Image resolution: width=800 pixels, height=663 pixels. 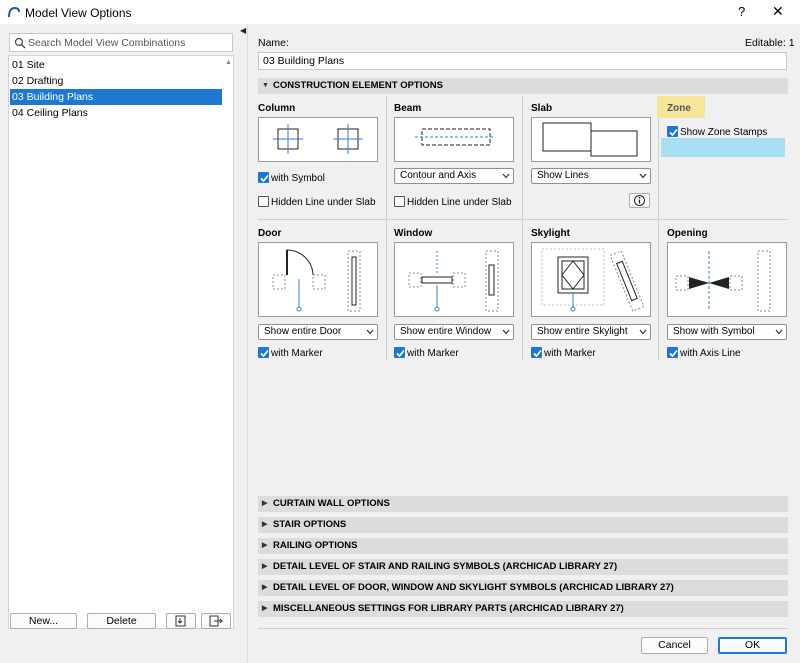 I want to click on opening-preview-icon, so click(x=723, y=281).